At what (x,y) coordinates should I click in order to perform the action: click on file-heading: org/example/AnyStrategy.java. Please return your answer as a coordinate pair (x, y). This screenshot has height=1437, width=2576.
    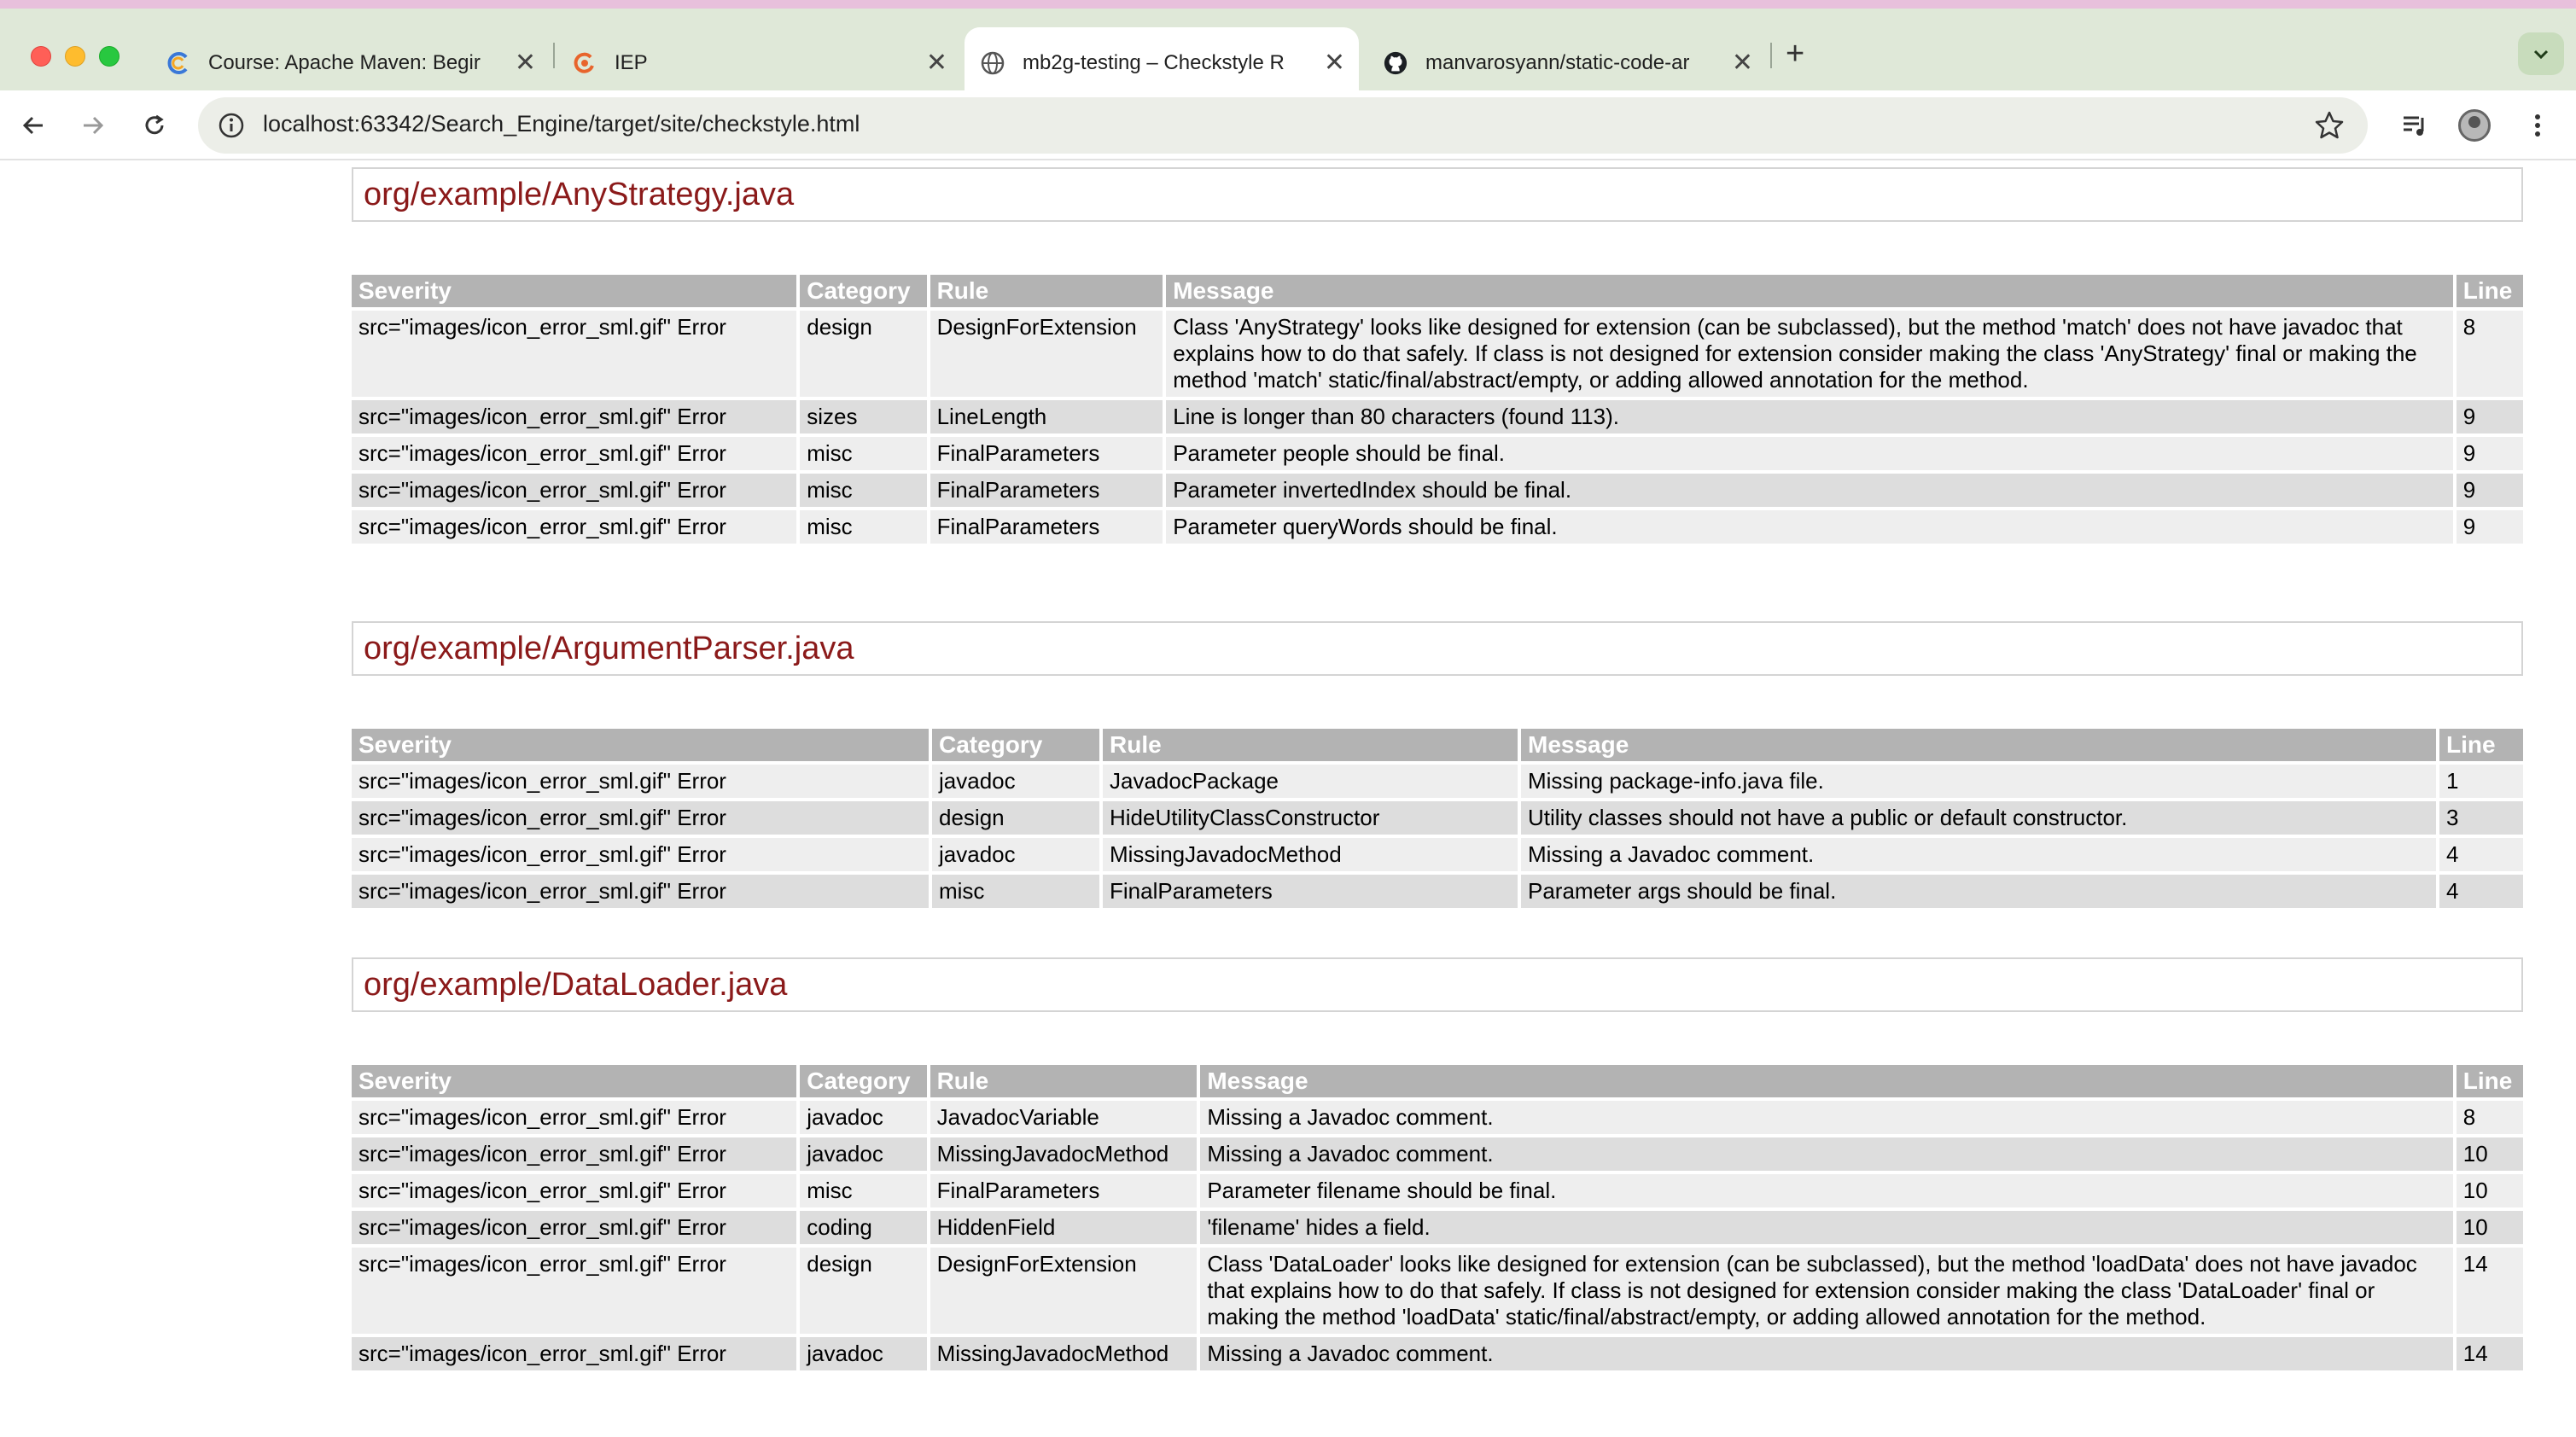
    Looking at the image, I should click on (1437, 194).